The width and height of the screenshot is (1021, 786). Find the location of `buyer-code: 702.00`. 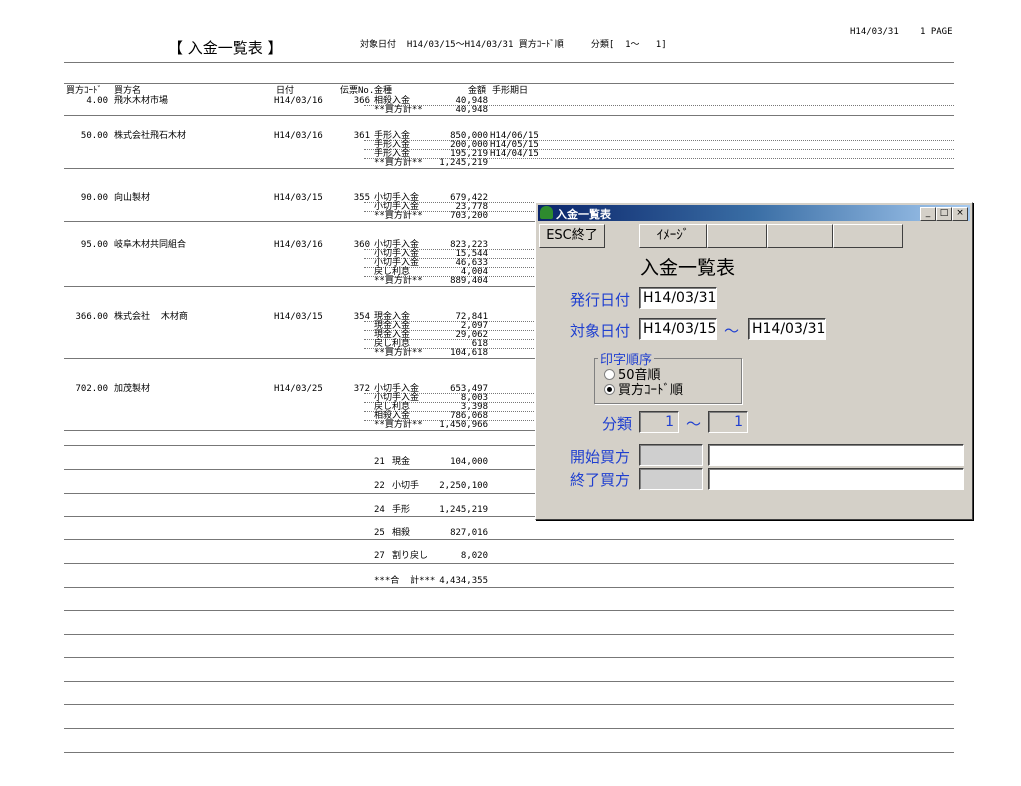

buyer-code: 702.00 is located at coordinates (91, 389).